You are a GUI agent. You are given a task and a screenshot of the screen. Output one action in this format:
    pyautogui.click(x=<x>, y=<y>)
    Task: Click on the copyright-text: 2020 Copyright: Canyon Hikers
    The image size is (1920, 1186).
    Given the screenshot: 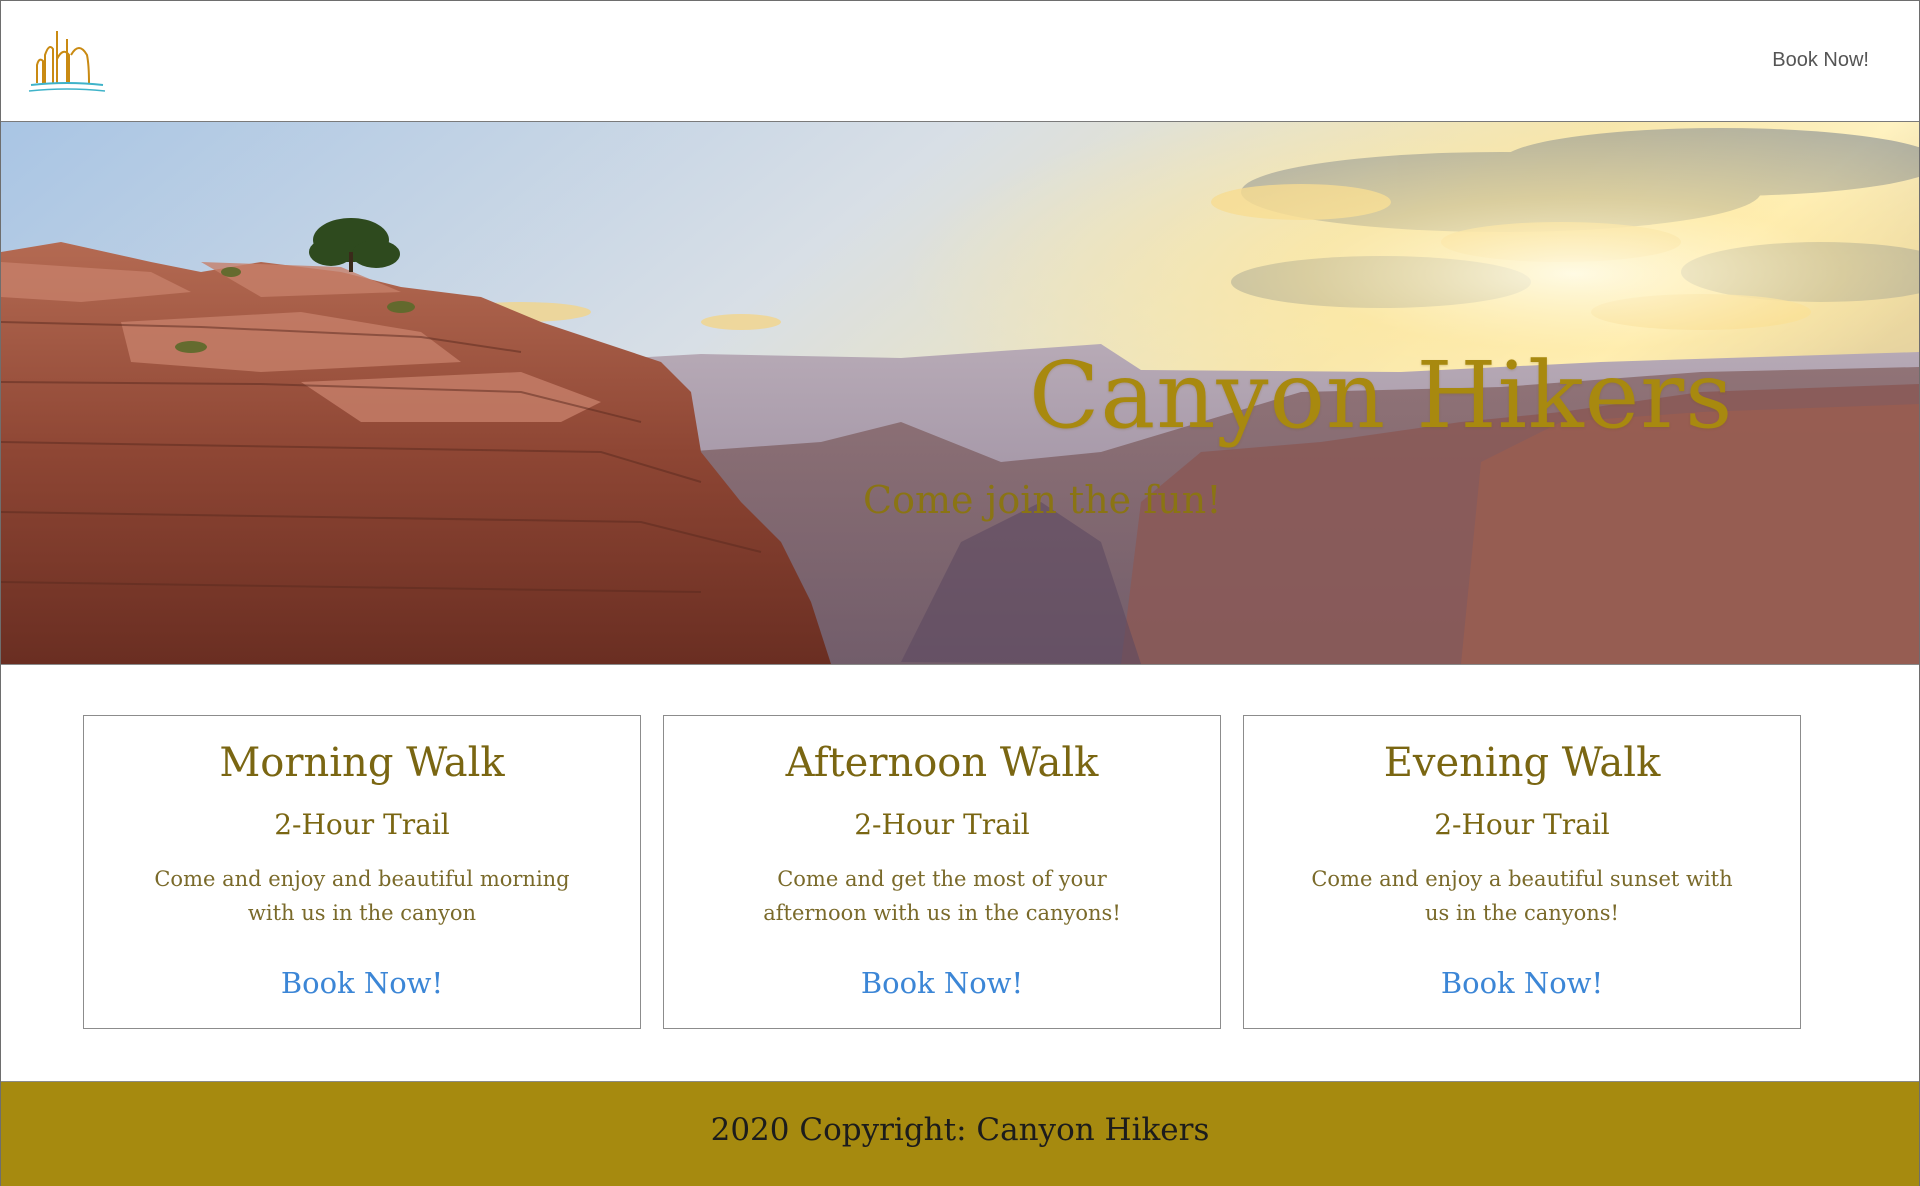 What is the action you would take?
    pyautogui.click(x=960, y=1130)
    